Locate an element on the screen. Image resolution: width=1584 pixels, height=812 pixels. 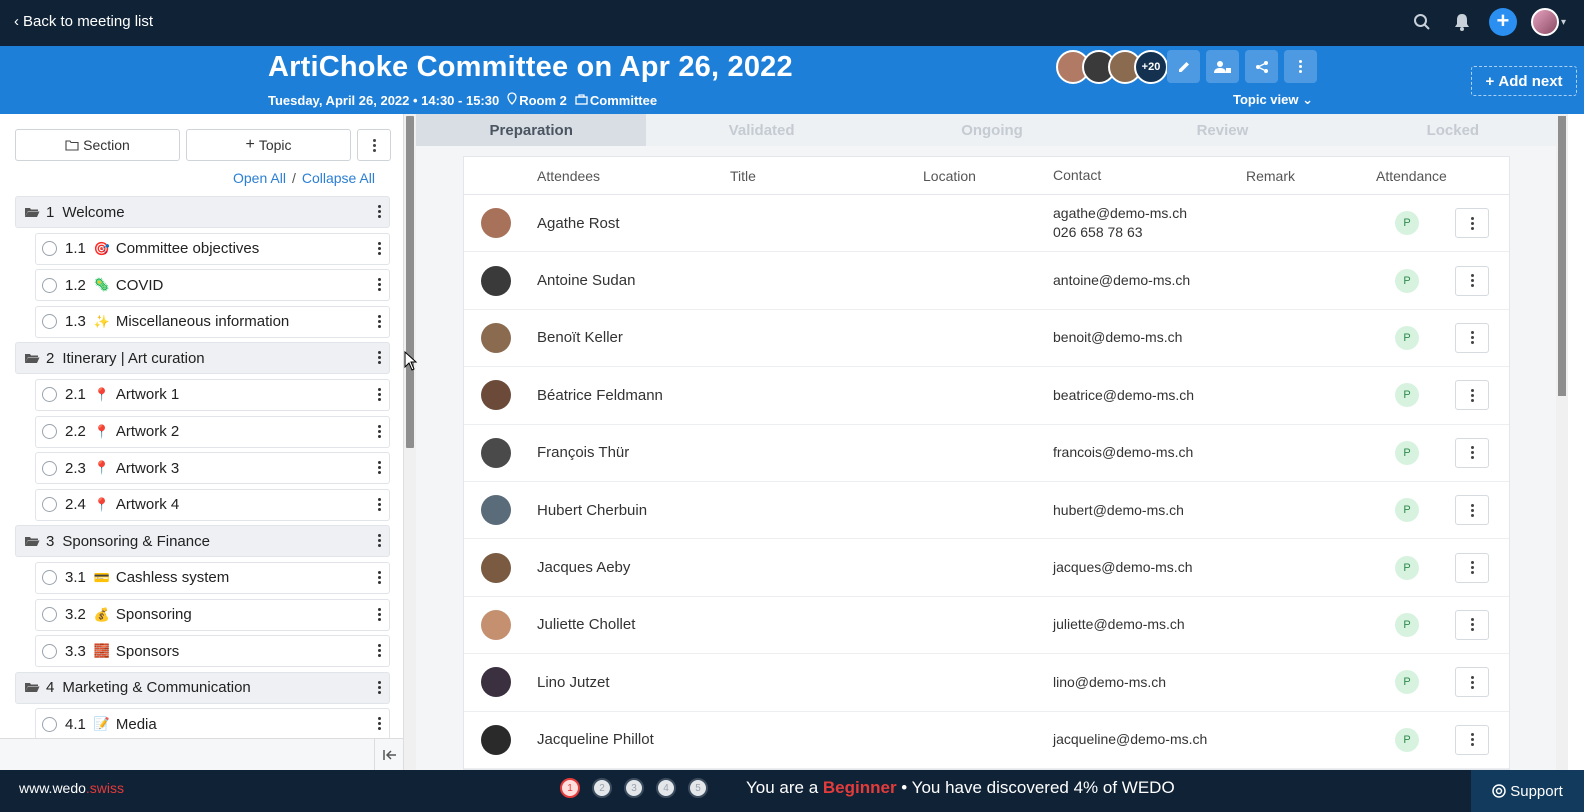
more-options-button is located at coordinates (1300, 66).